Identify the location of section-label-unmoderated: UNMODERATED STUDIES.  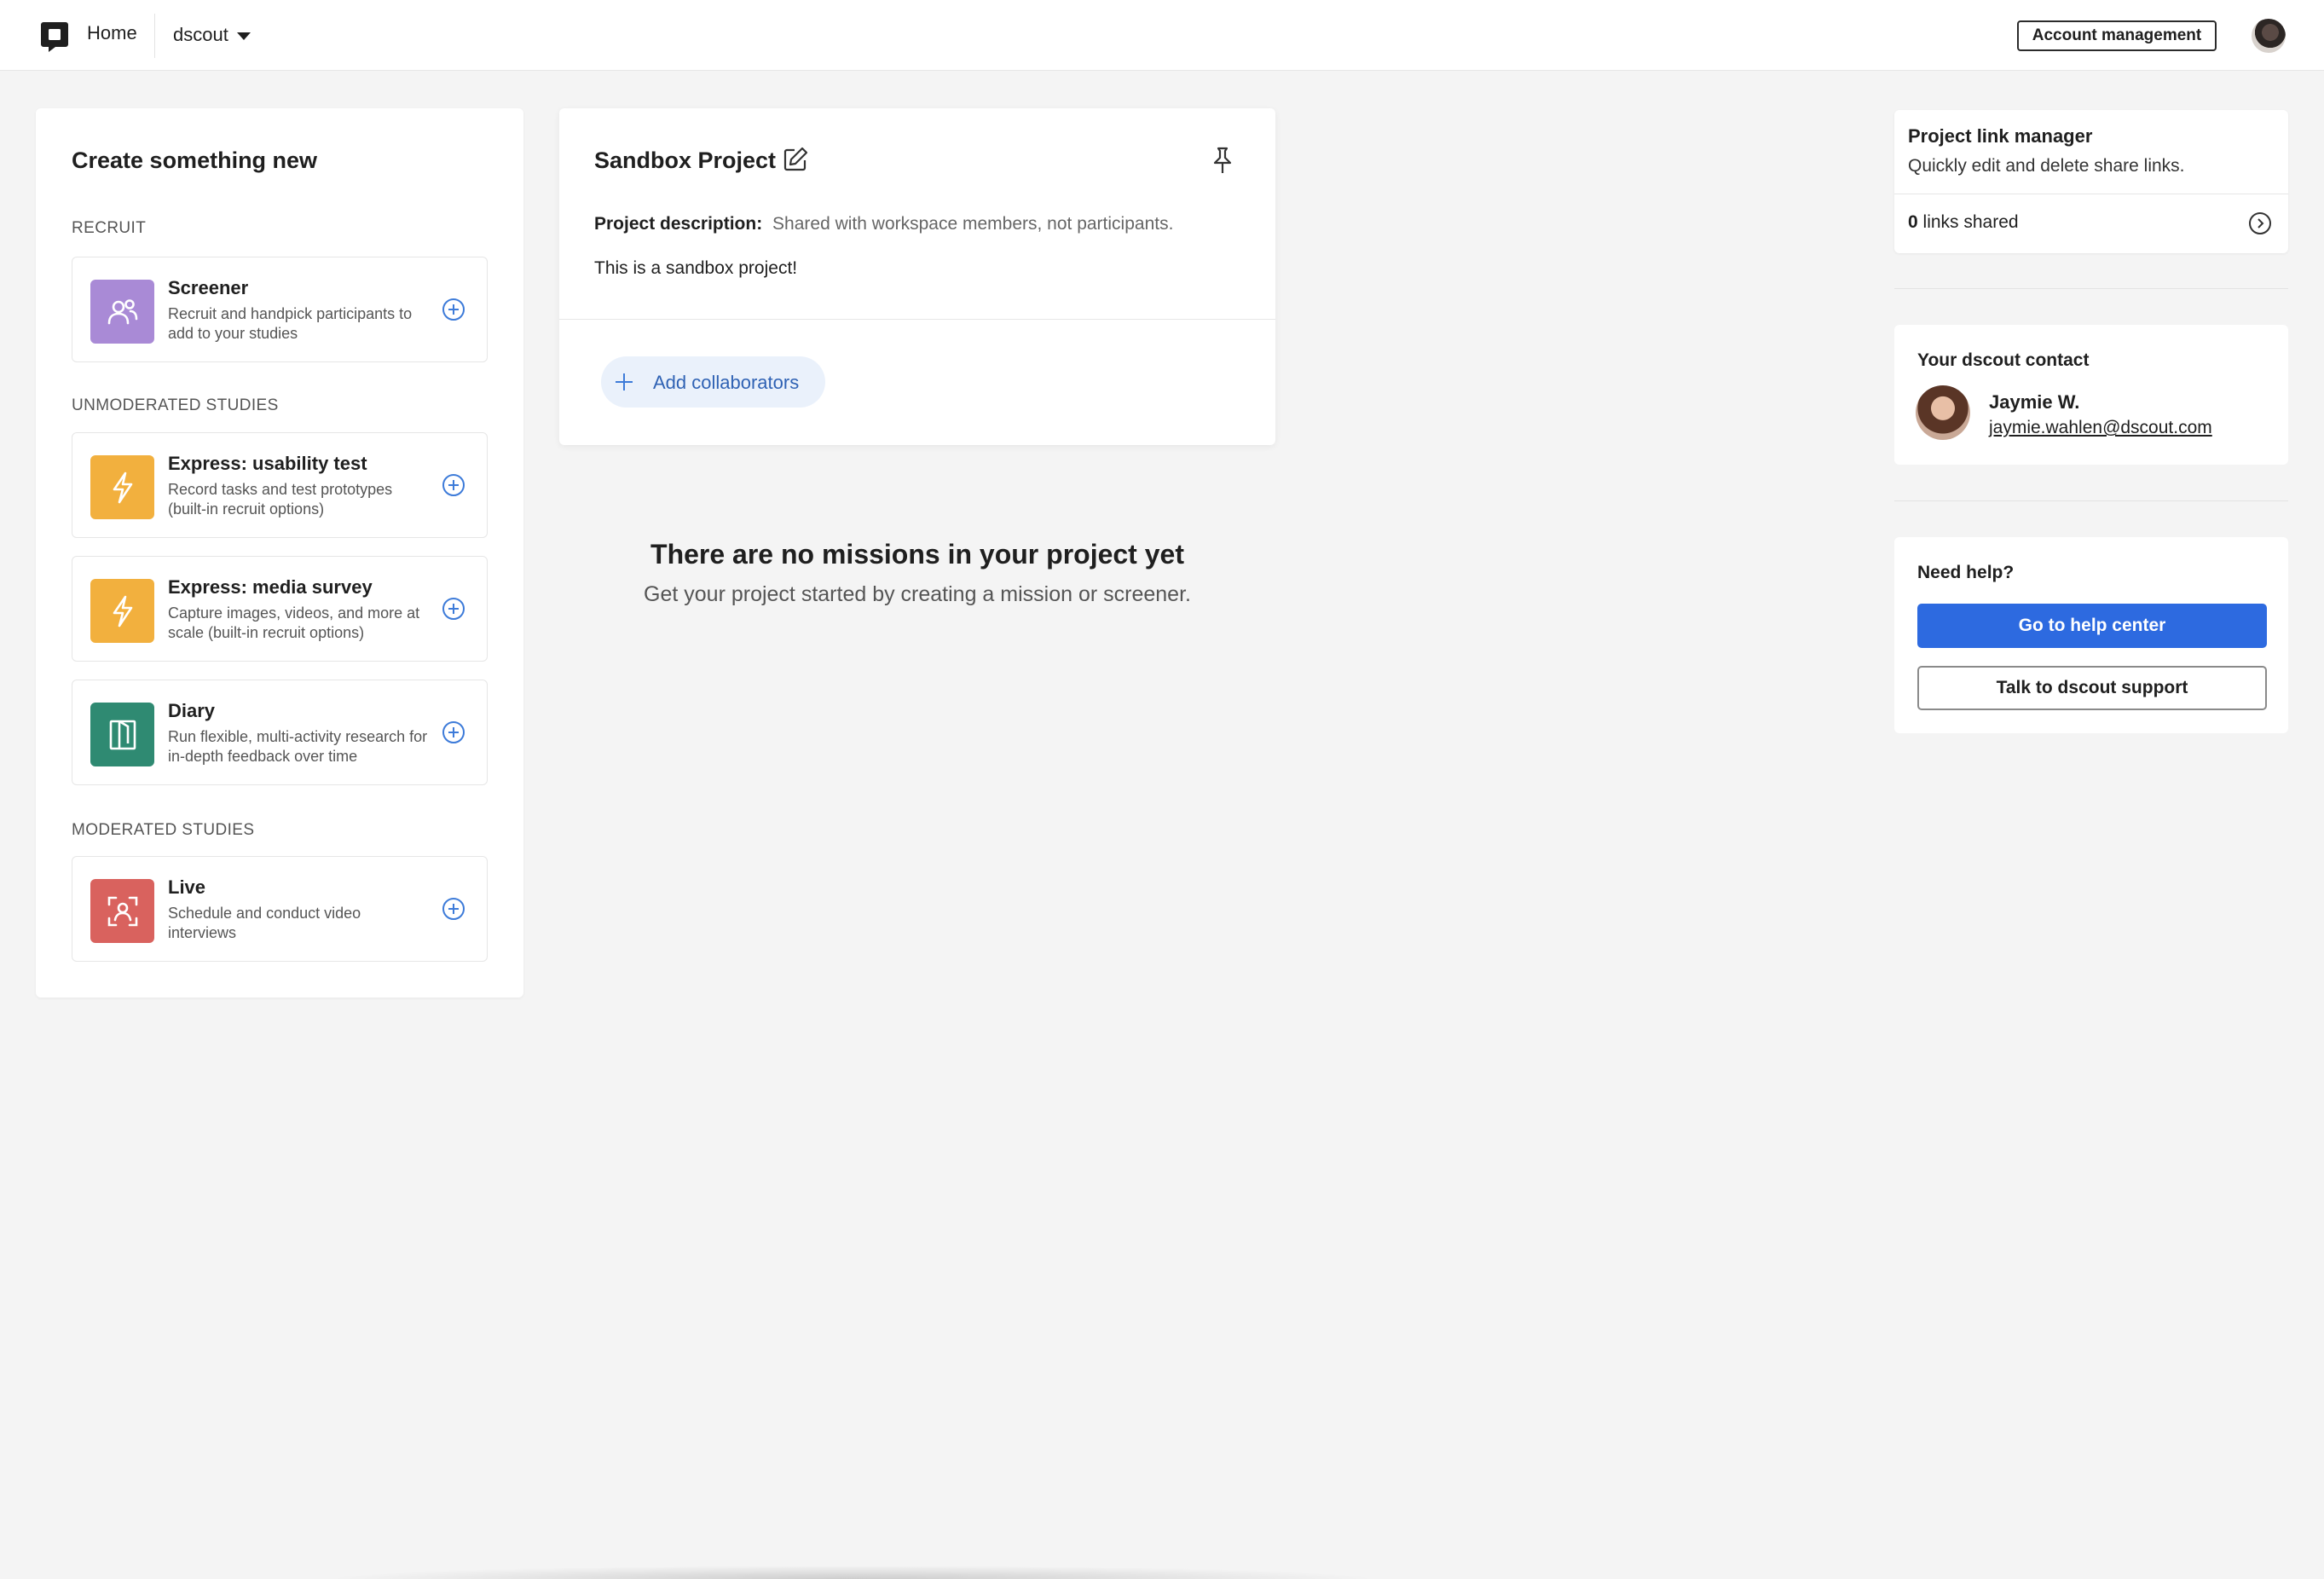
(176, 405).